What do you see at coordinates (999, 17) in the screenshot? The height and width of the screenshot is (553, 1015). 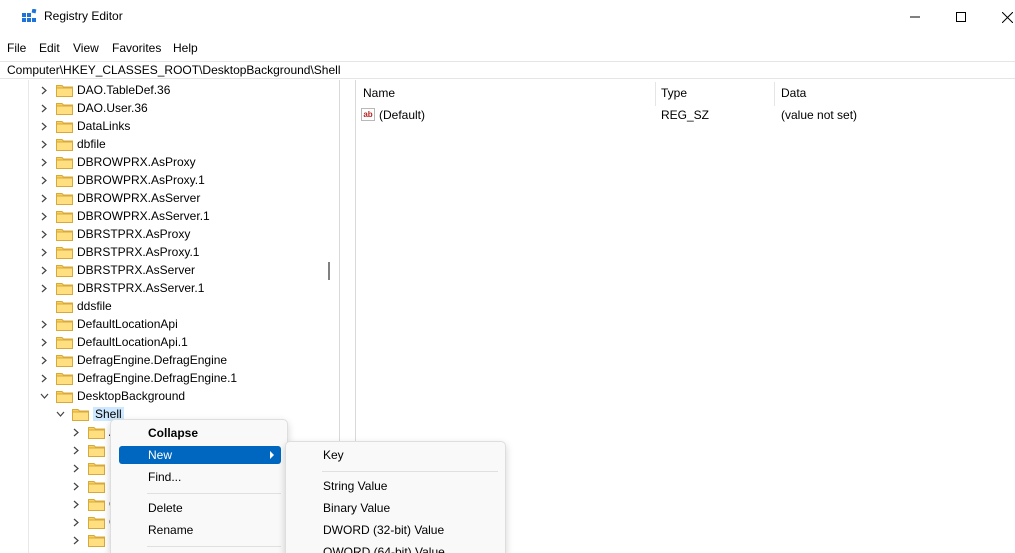 I see `close-button` at bounding box center [999, 17].